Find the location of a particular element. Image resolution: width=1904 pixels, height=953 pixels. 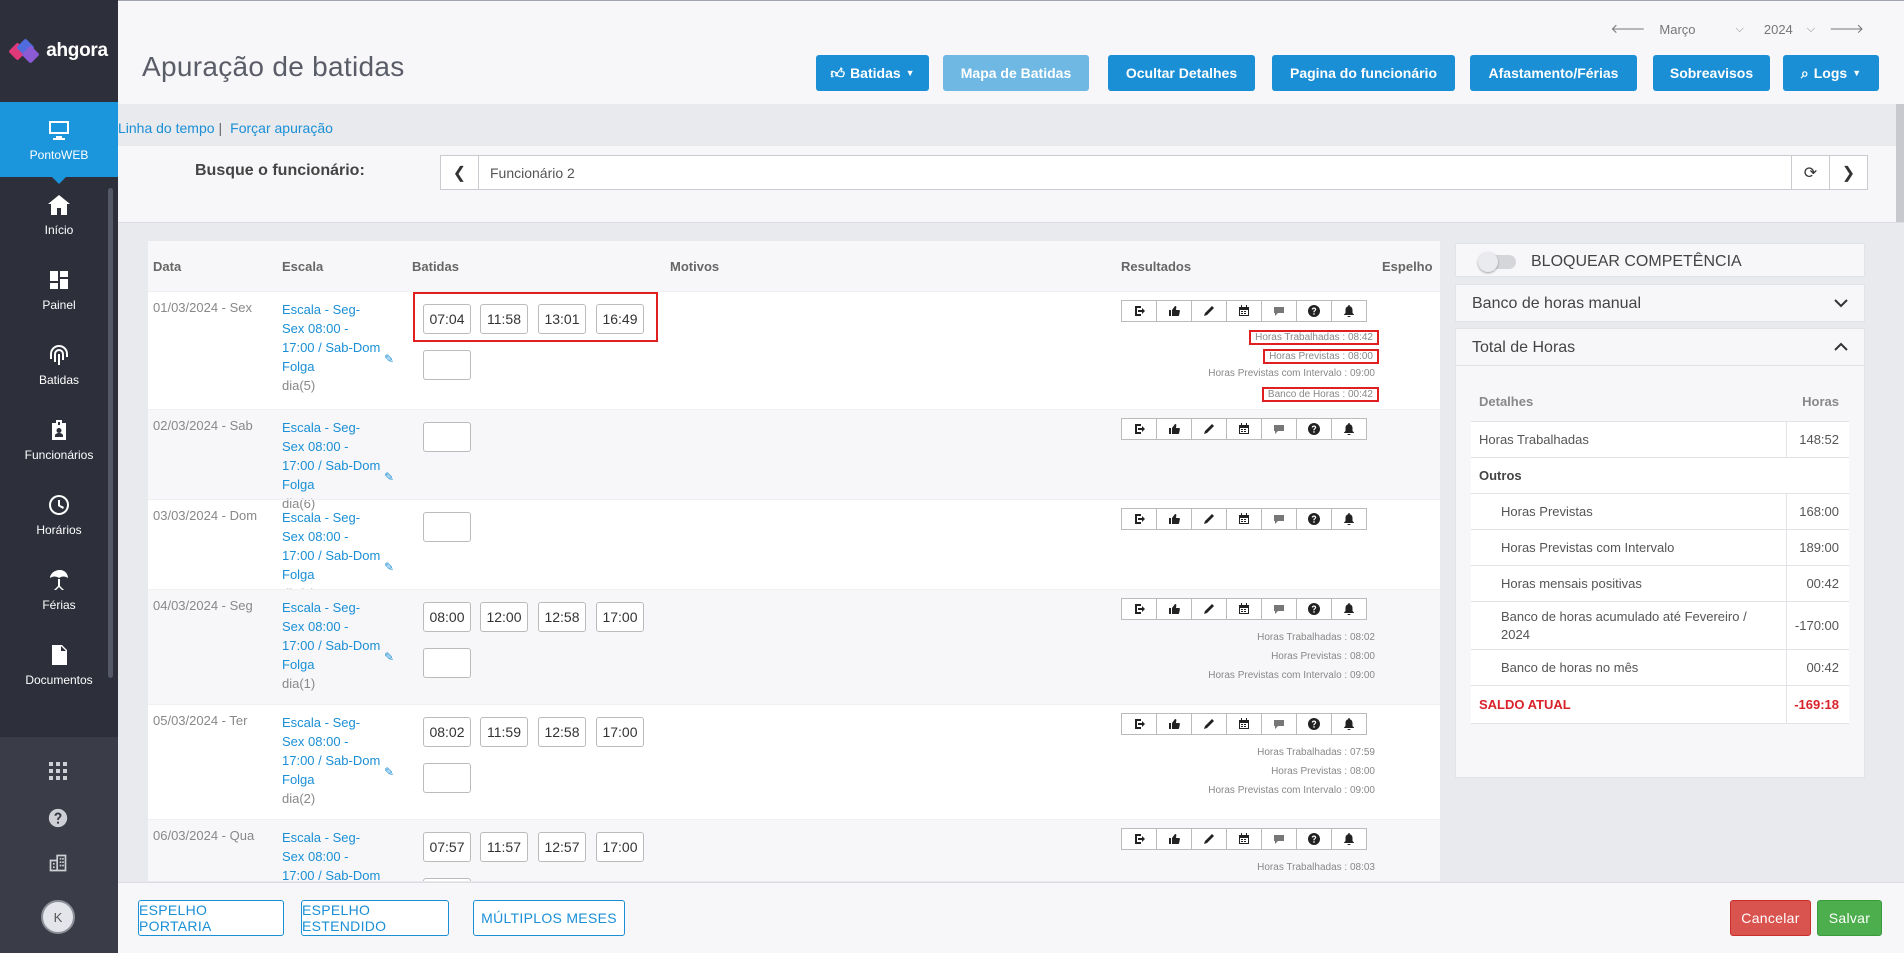

month-select: Março ⌵ is located at coordinates (1701, 29).